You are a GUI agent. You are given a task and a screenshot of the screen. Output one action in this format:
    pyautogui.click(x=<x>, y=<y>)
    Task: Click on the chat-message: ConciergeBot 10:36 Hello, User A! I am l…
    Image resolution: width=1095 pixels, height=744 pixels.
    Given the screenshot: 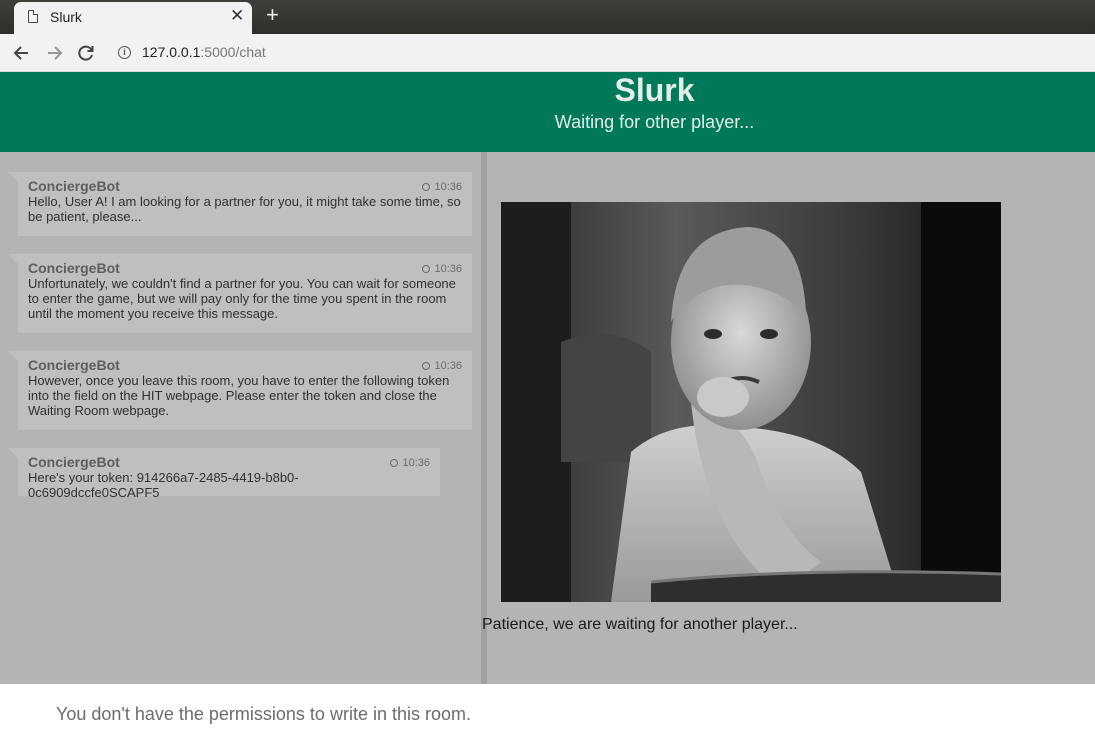 What is the action you would take?
    pyautogui.click(x=240, y=204)
    